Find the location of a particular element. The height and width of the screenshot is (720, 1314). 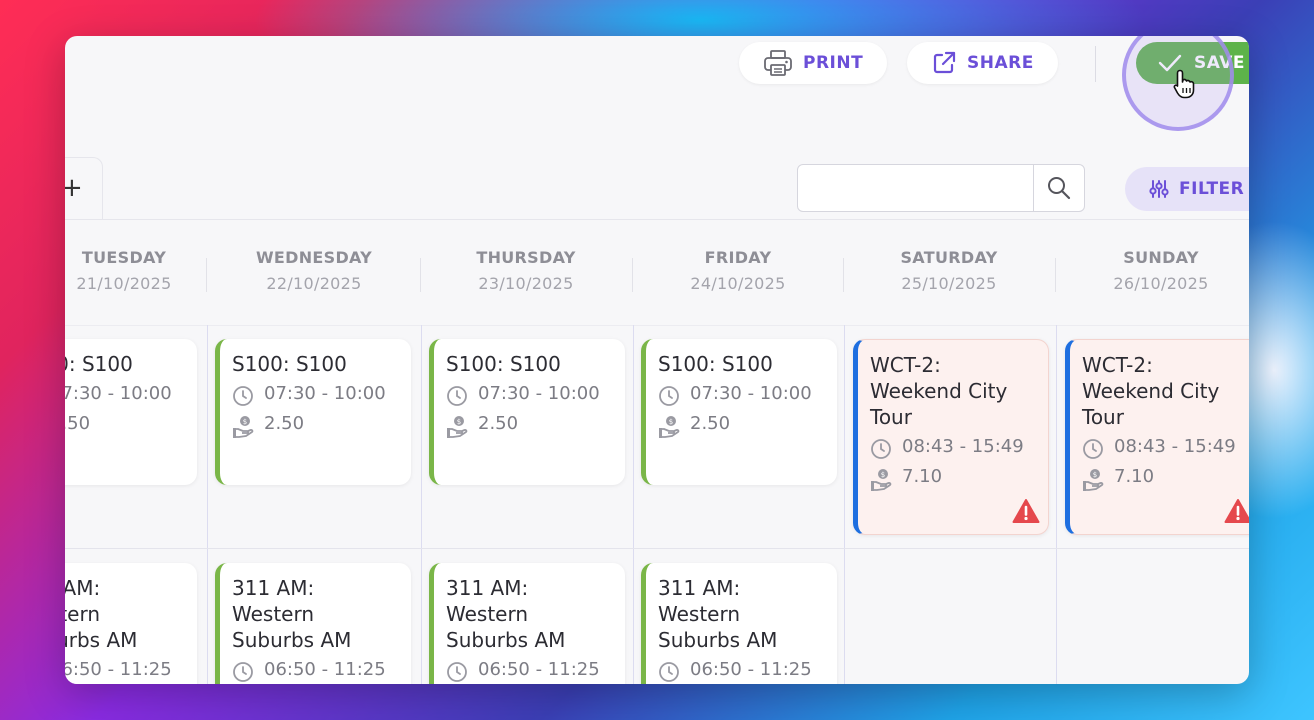

filter-button: FILTER is located at coordinates (1187, 189).